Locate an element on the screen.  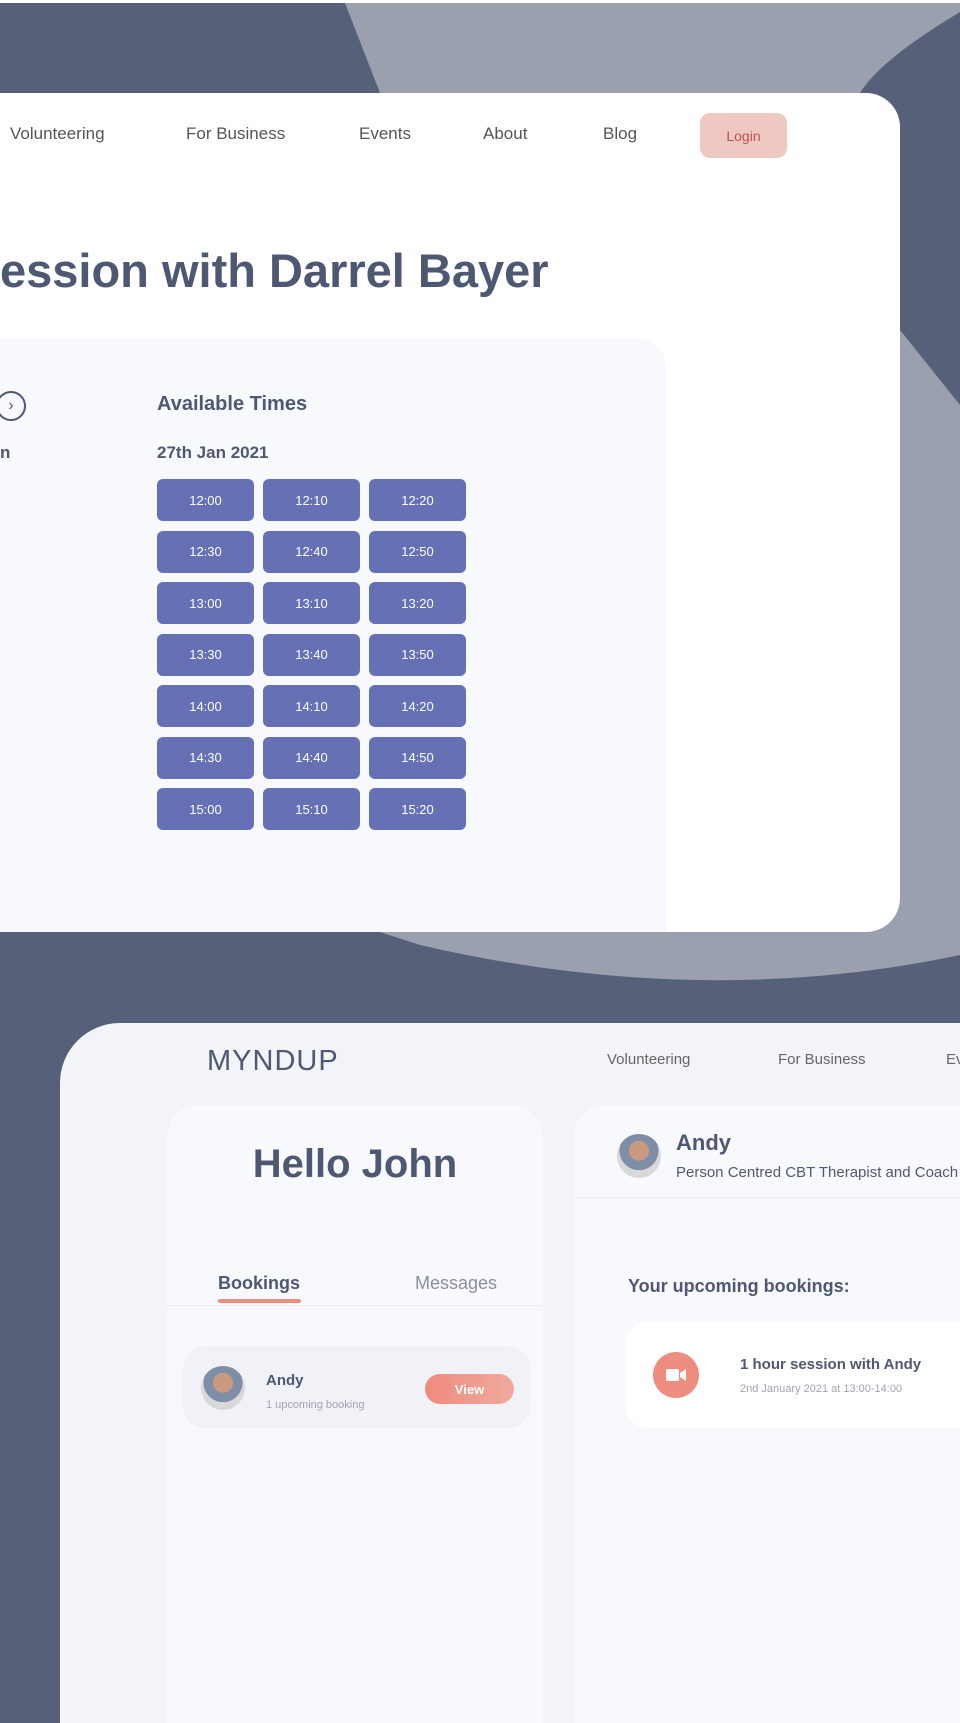
time-slot-button: 12:50 is located at coordinates (417, 551).